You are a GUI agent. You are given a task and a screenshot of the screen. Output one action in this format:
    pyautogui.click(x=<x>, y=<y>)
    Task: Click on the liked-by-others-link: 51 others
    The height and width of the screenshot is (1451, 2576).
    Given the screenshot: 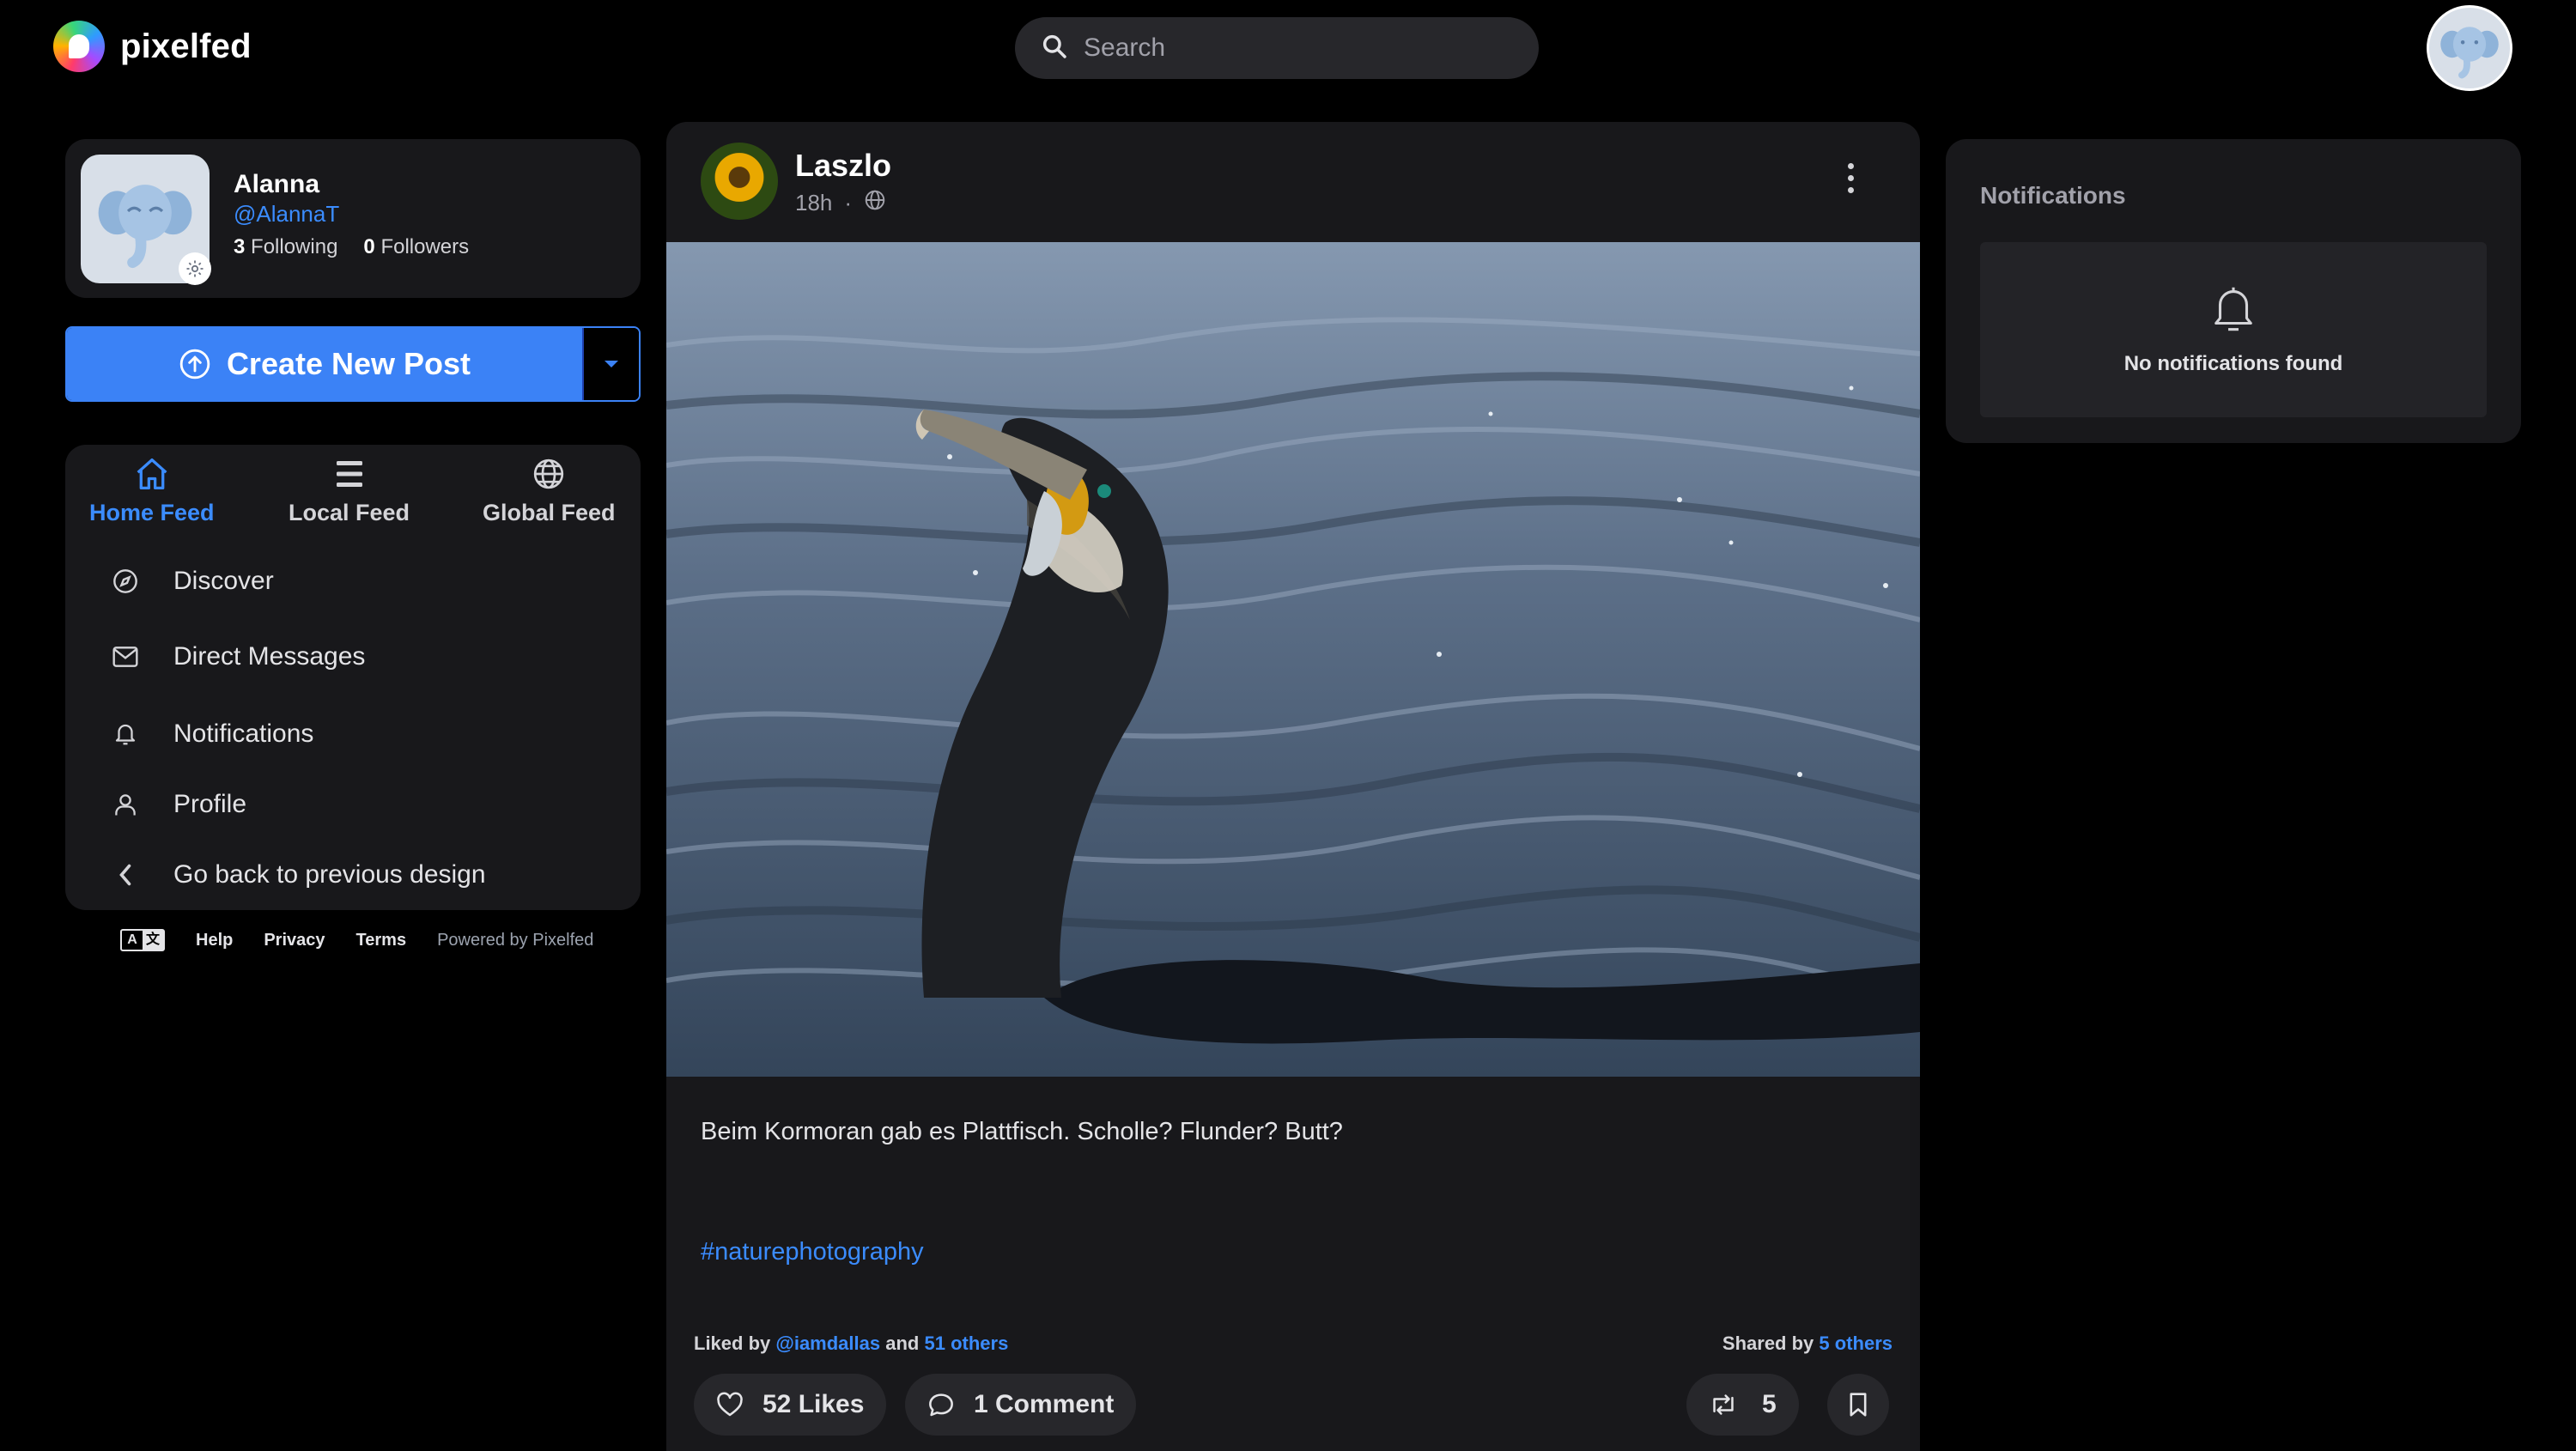 What is the action you would take?
    pyautogui.click(x=966, y=1344)
    